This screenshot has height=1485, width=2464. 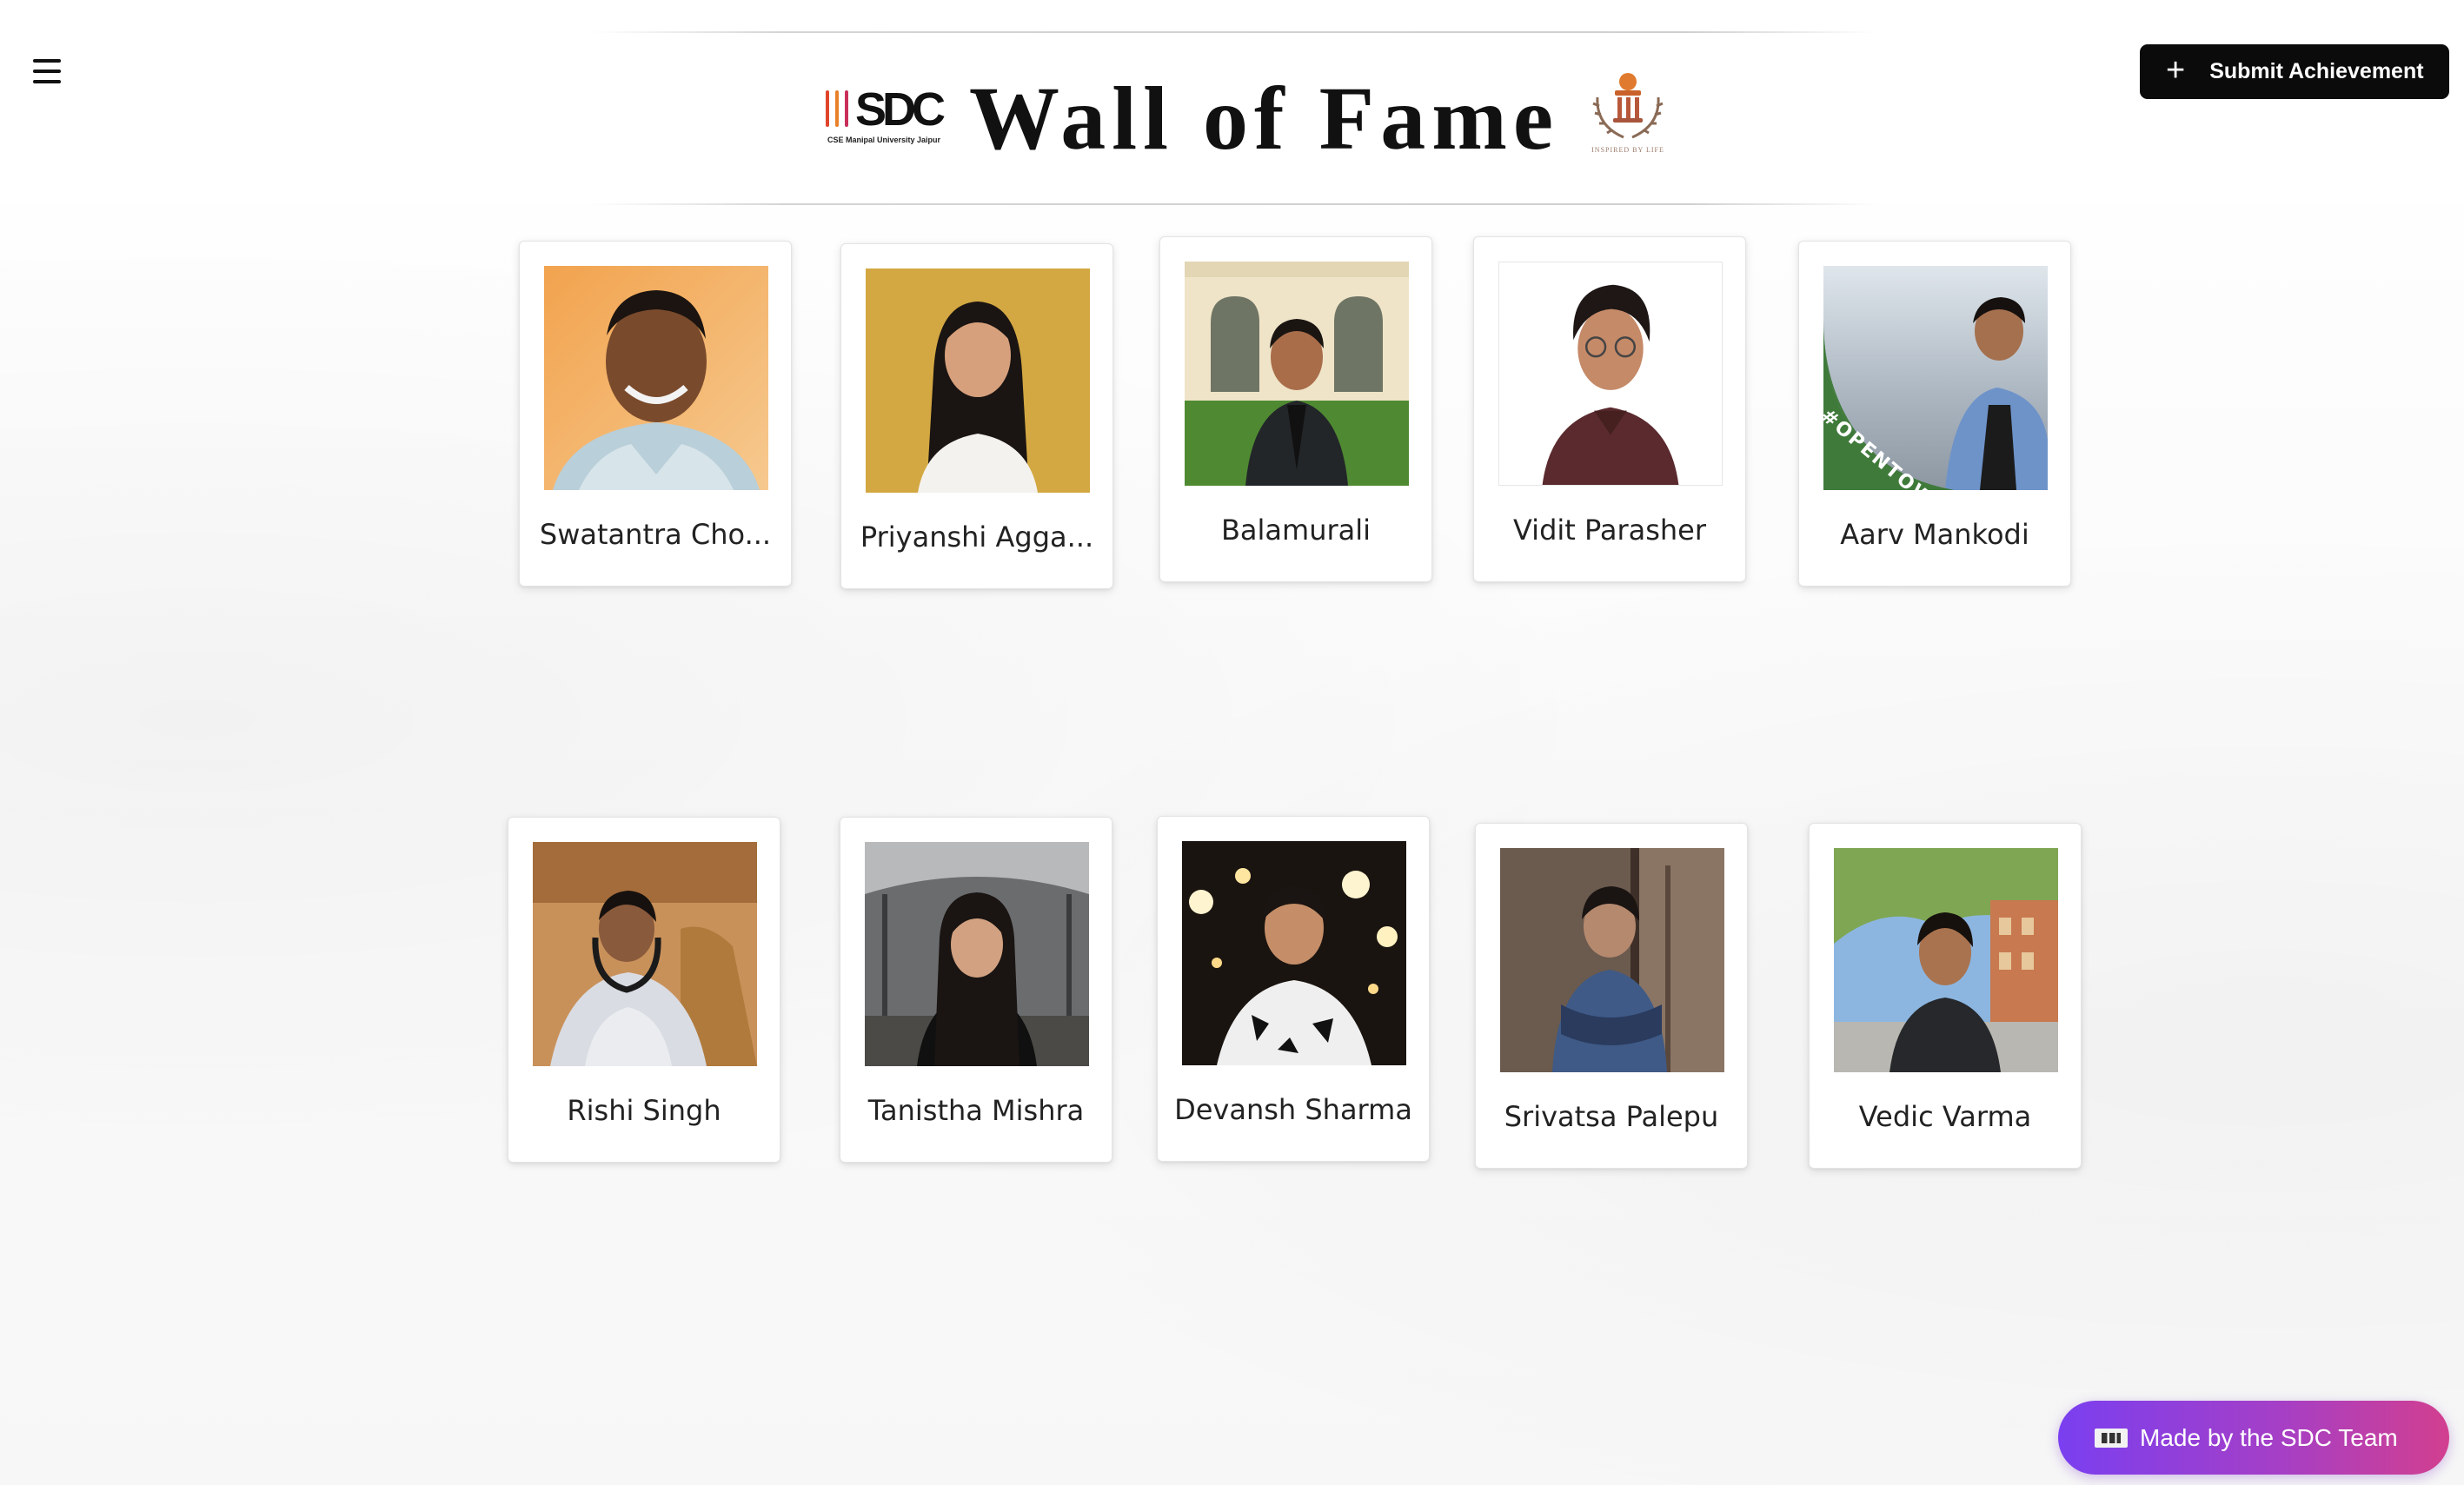 What do you see at coordinates (1628, 114) in the screenshot?
I see `university-emblem-icon: INSPIRED BY LIFE` at bounding box center [1628, 114].